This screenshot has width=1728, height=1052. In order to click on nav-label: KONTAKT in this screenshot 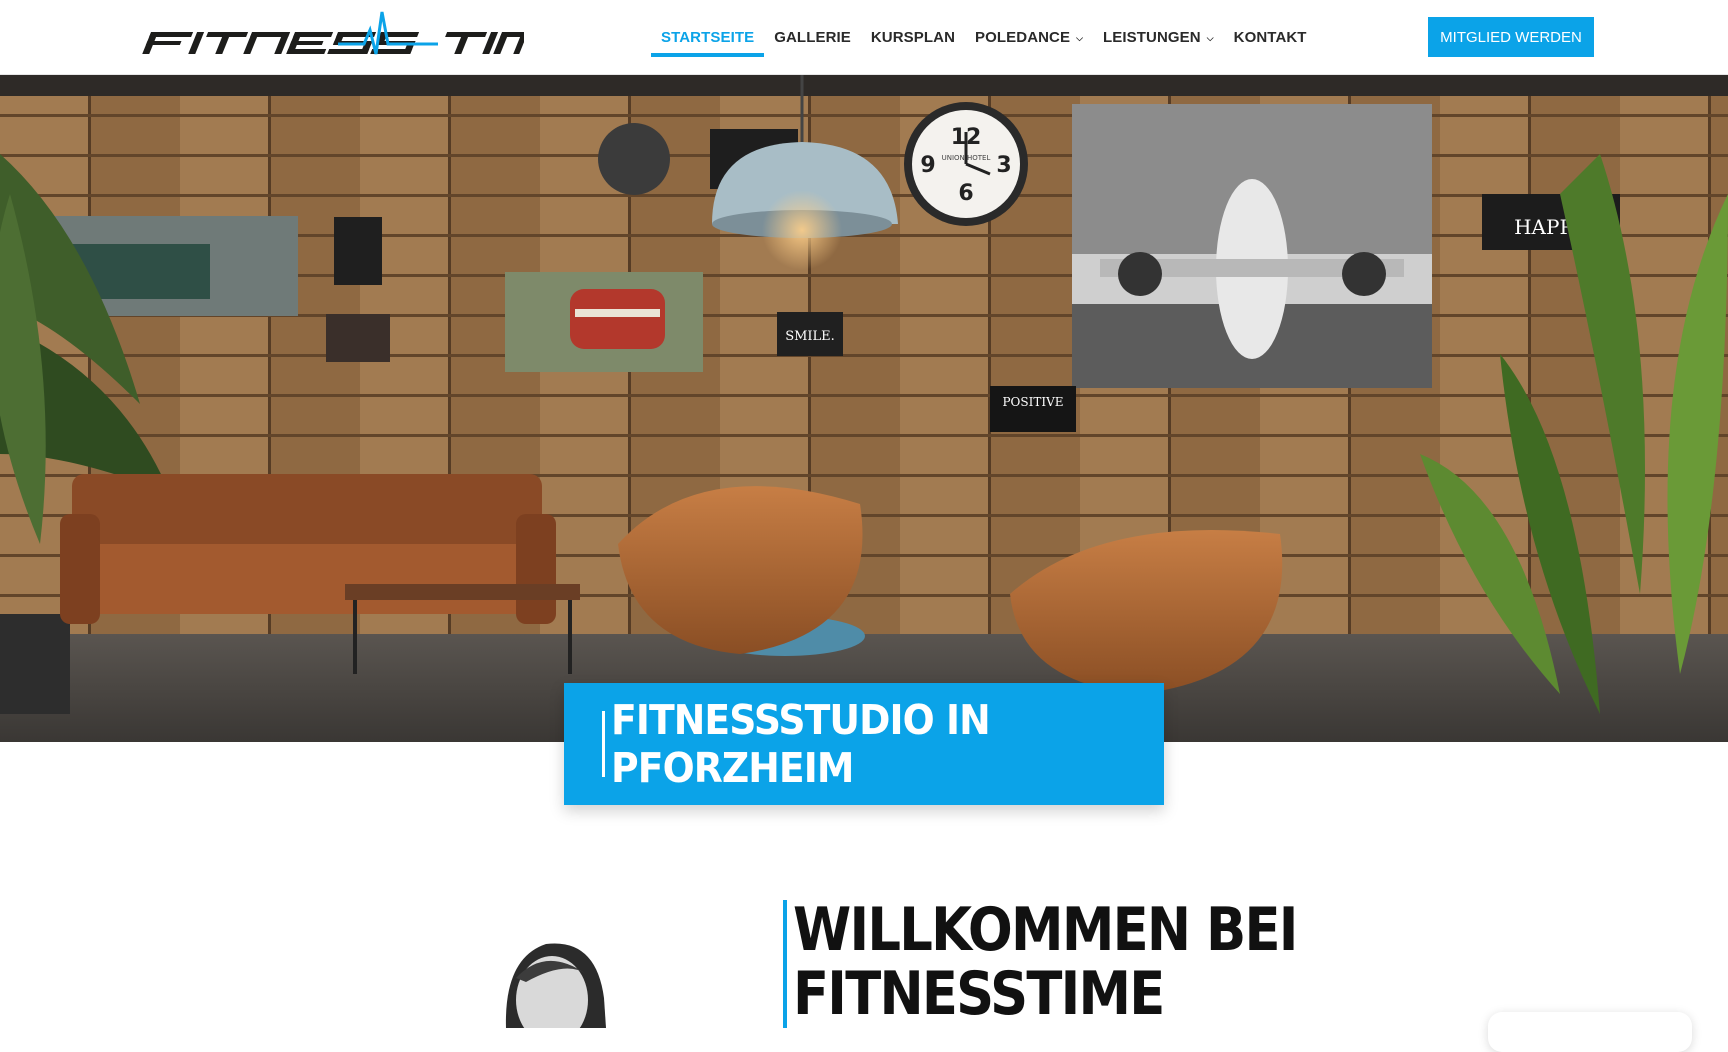, I will do `click(1270, 37)`.